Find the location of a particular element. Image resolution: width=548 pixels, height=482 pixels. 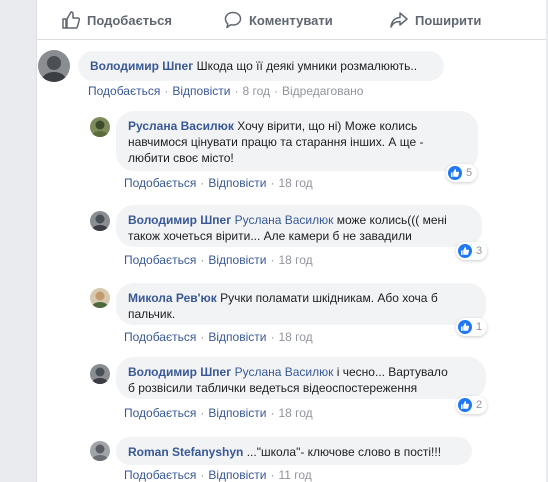

reaction-count: 3 is located at coordinates (472, 251).